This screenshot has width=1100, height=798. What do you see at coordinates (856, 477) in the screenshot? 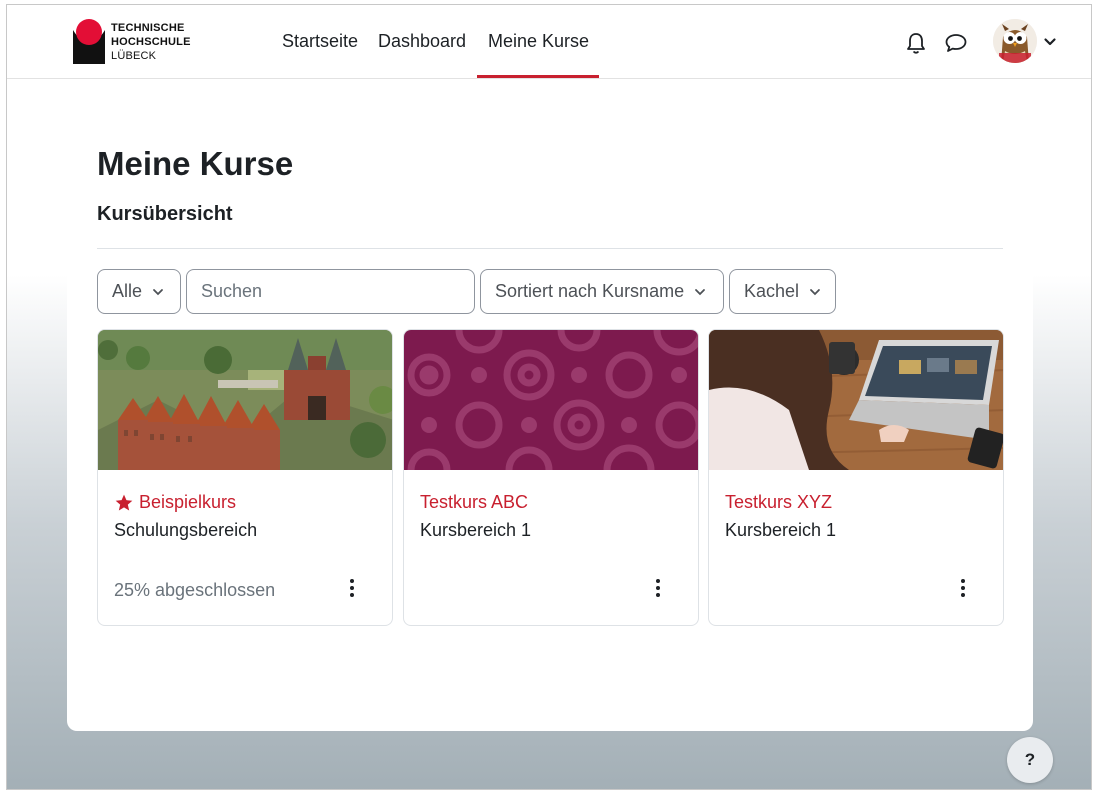
I see `course-card: Testkurs XYZ Kursbereich 1` at bounding box center [856, 477].